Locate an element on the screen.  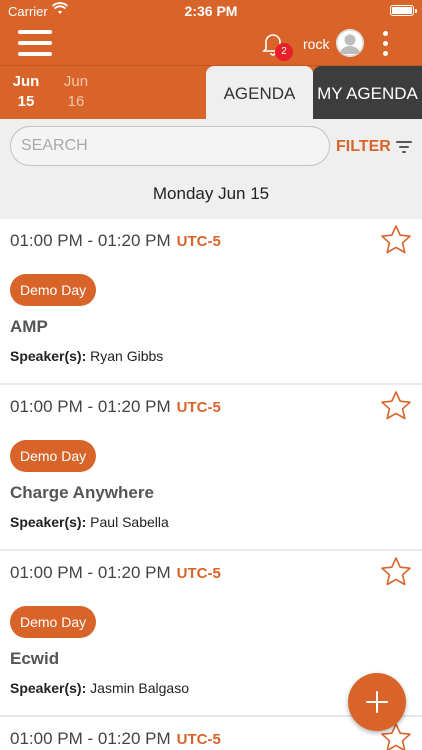
day-header: Monday Jun 15 is located at coordinates (211, 197).